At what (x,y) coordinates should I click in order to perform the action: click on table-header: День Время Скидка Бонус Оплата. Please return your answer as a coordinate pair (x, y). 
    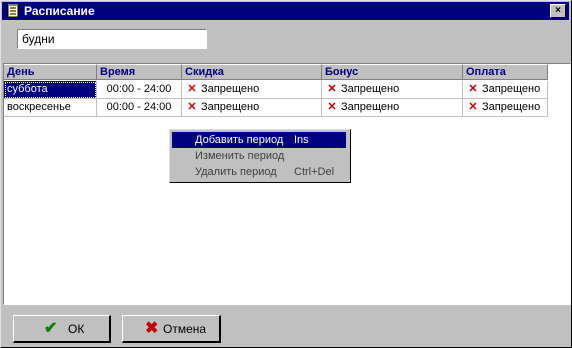
    Looking at the image, I should click on (276, 72).